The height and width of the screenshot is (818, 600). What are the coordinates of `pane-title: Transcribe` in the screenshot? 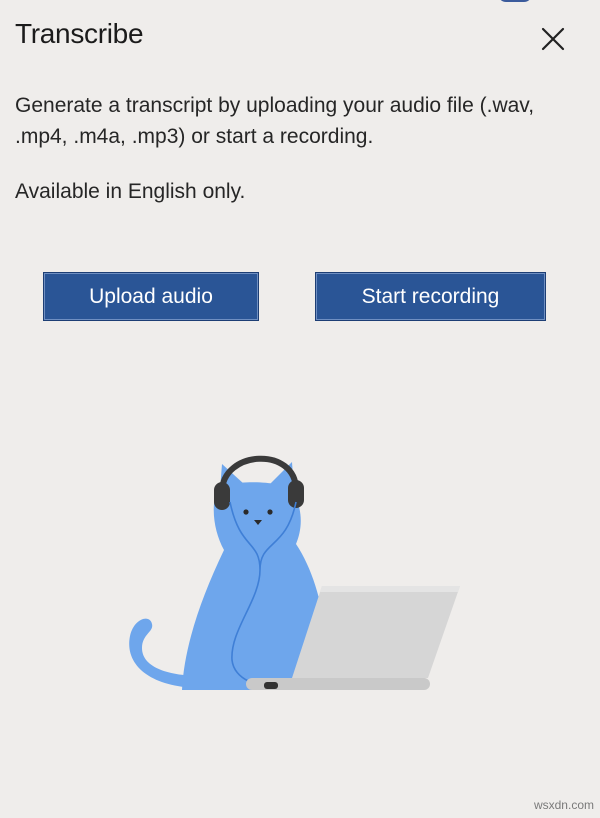 It's located at (79, 33).